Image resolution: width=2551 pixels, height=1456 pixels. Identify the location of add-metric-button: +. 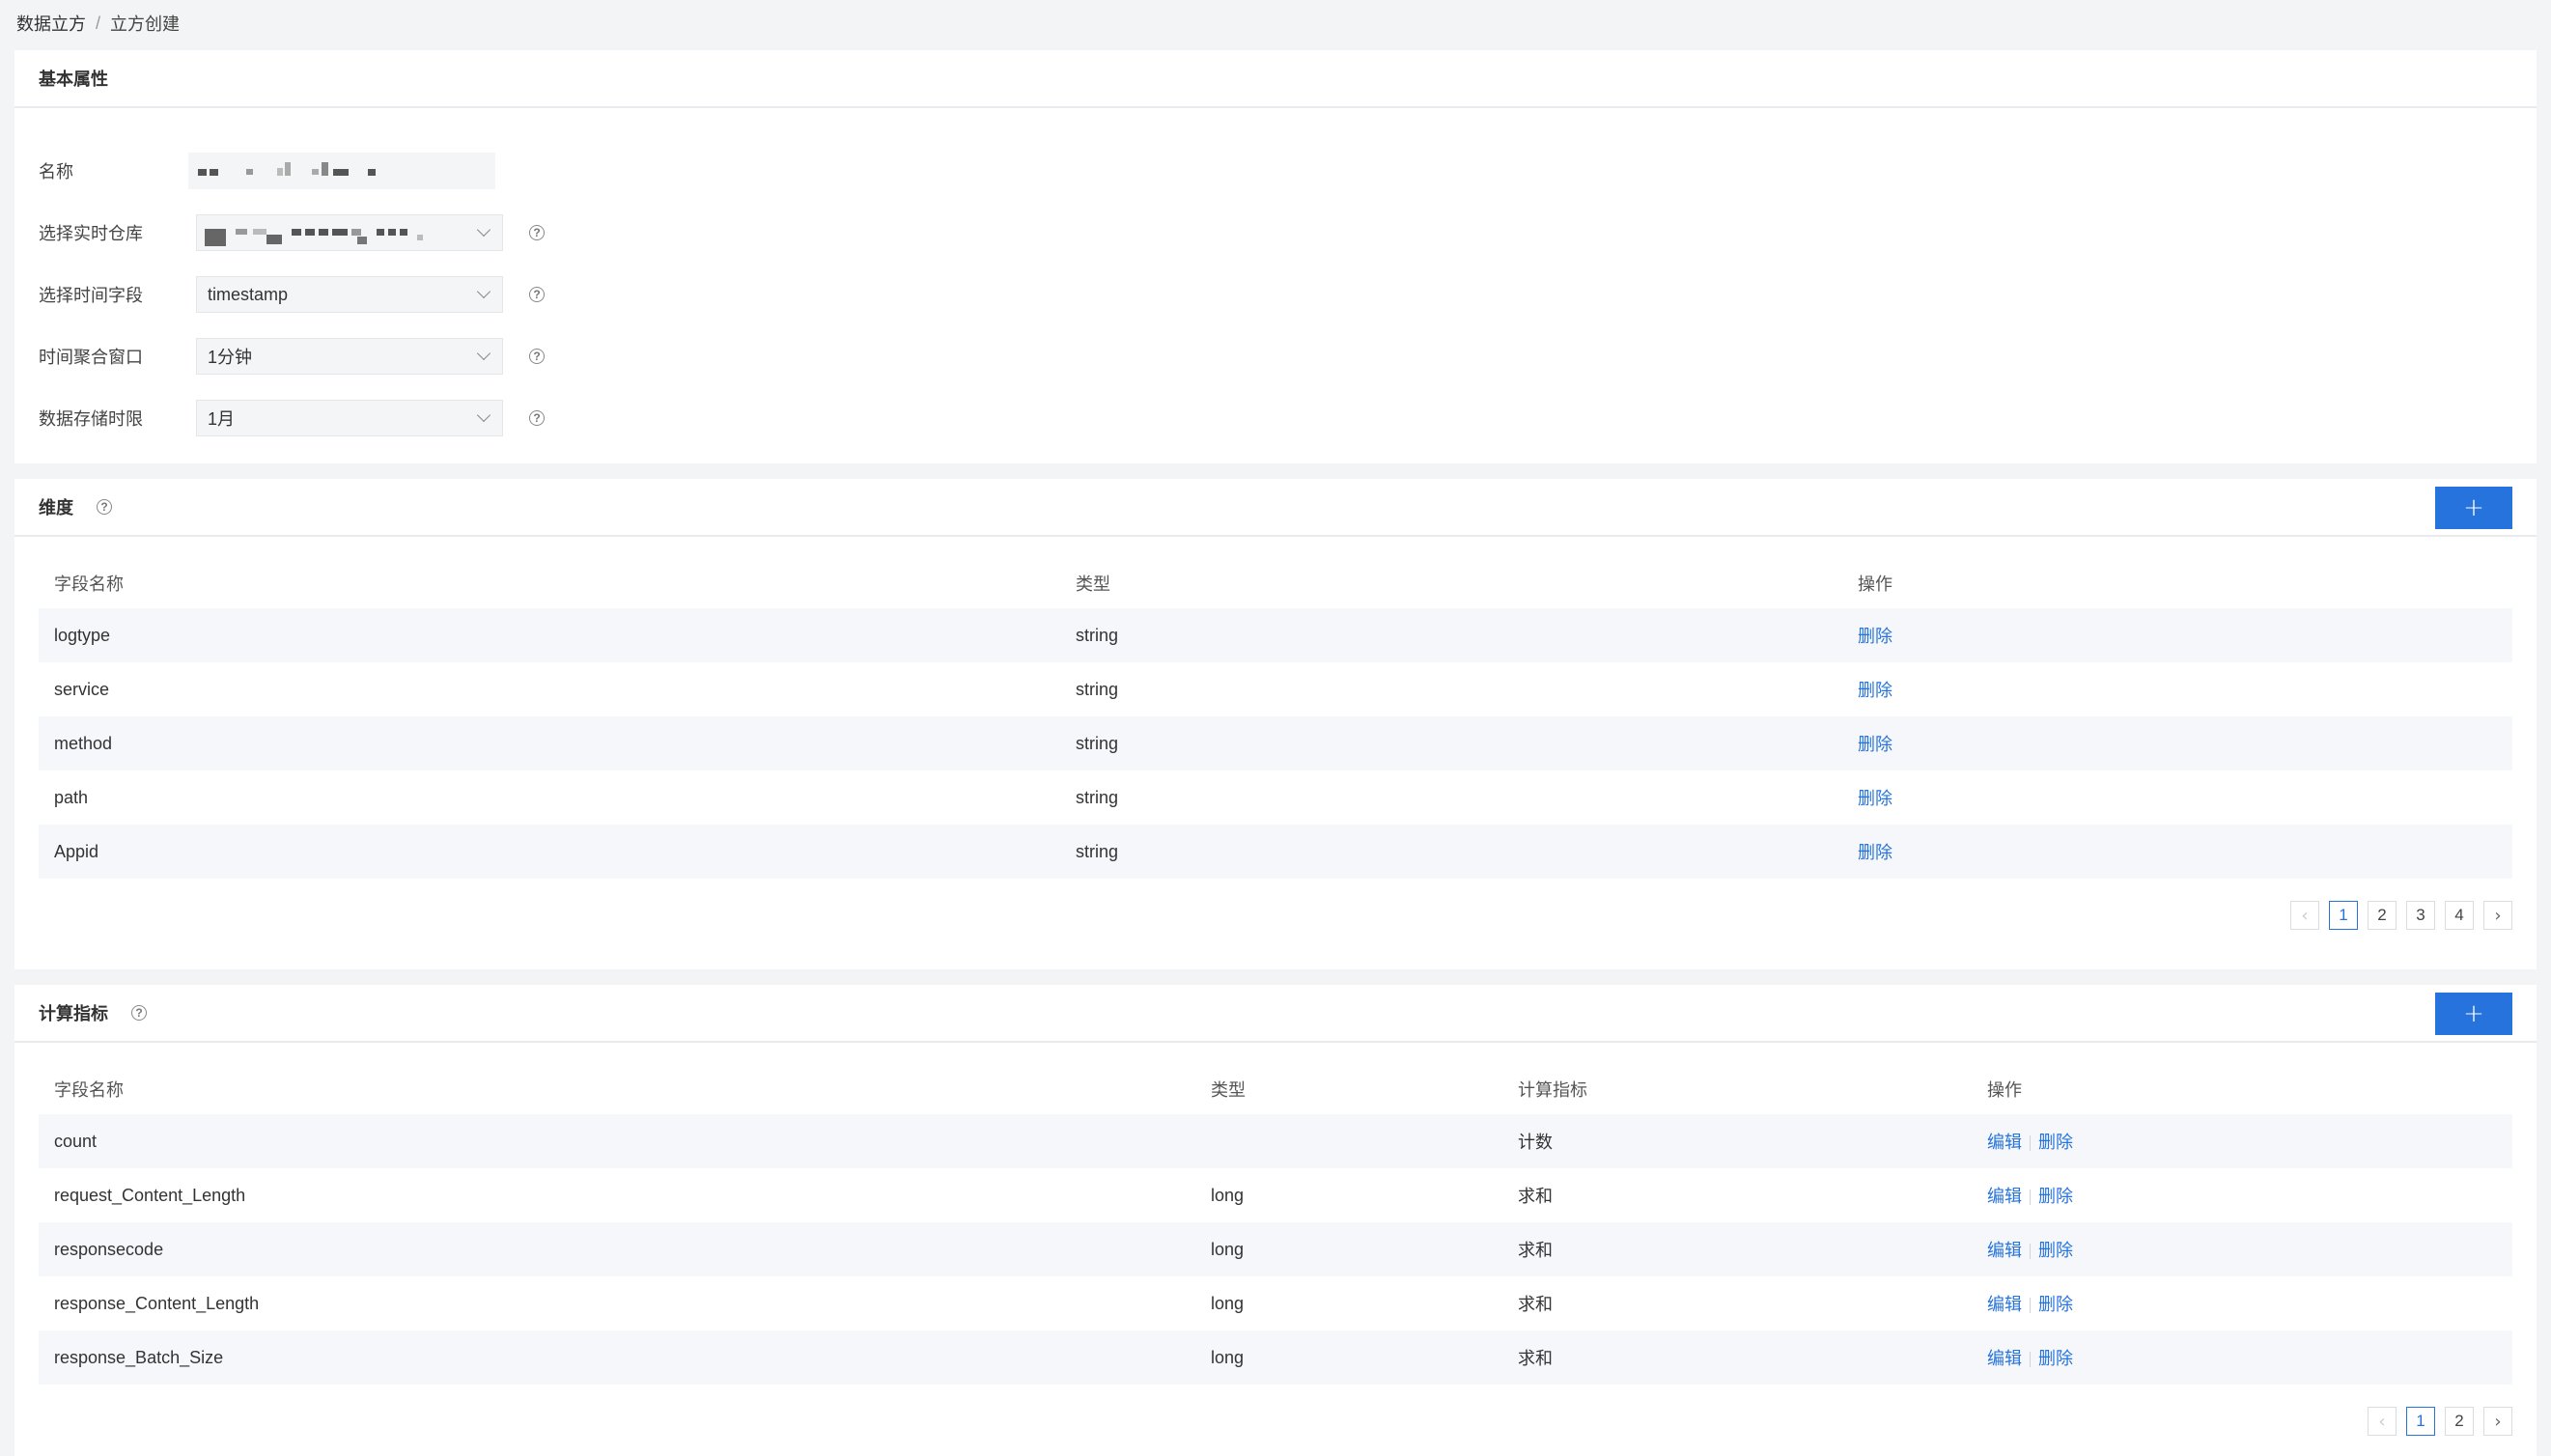
(2473, 1014).